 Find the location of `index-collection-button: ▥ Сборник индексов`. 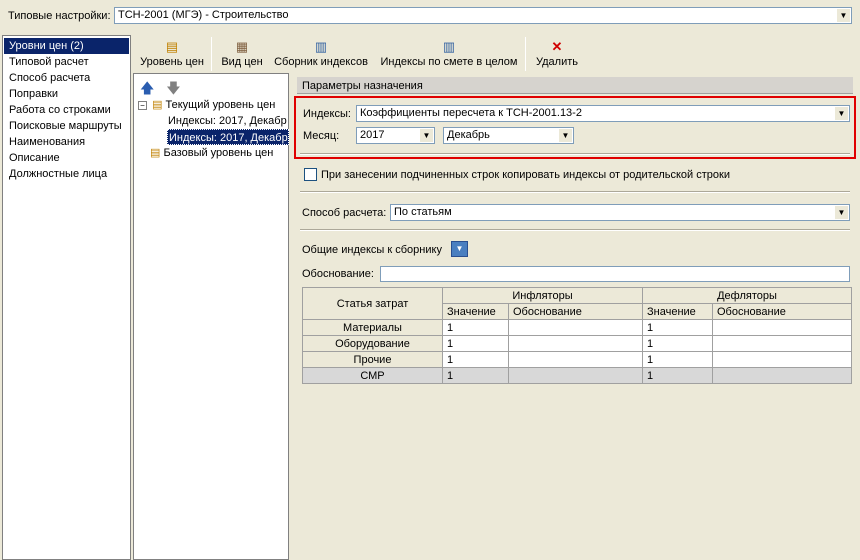

index-collection-button: ▥ Сборник индексов is located at coordinates (321, 54).